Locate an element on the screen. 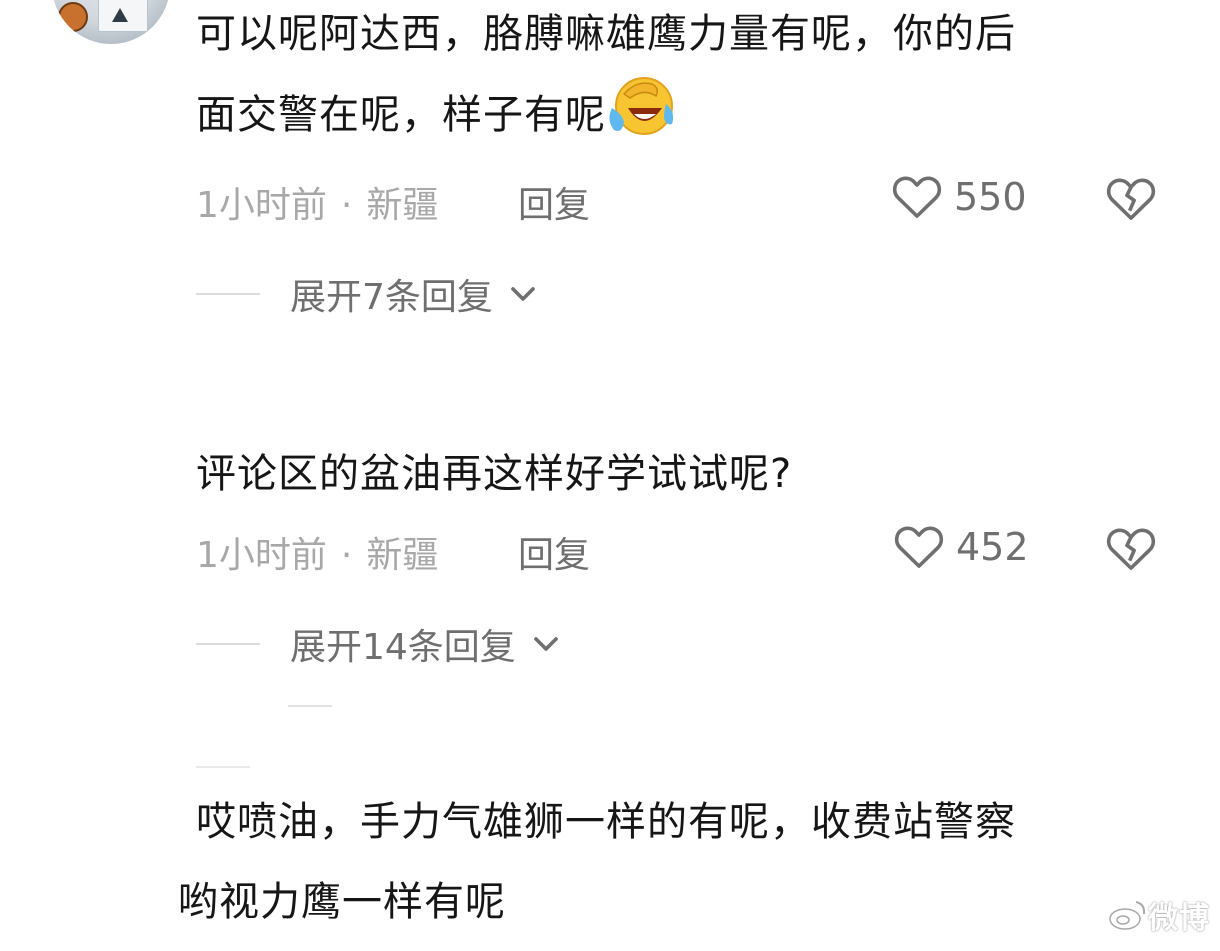 Image resolution: width=1220 pixels, height=951 pixels. comment-2-reply-button: 回复 is located at coordinates (554, 552).